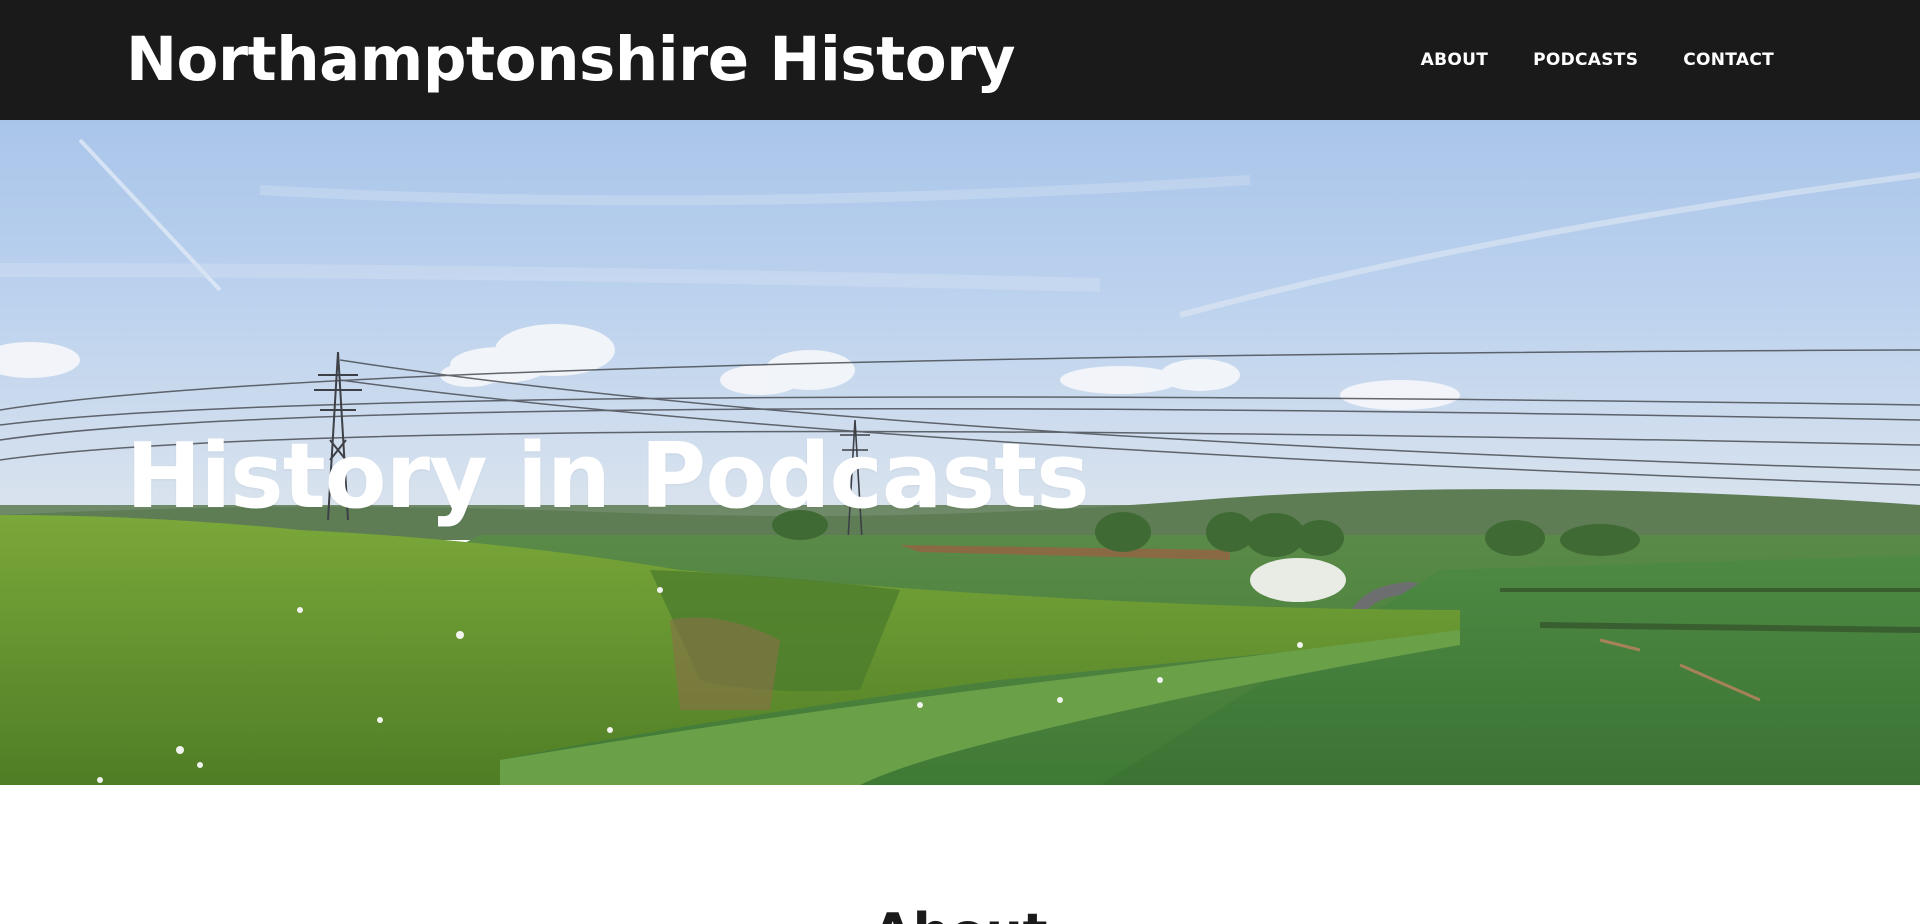 The height and width of the screenshot is (924, 1920). I want to click on nav-link-contact: CONTACT, so click(1728, 60).